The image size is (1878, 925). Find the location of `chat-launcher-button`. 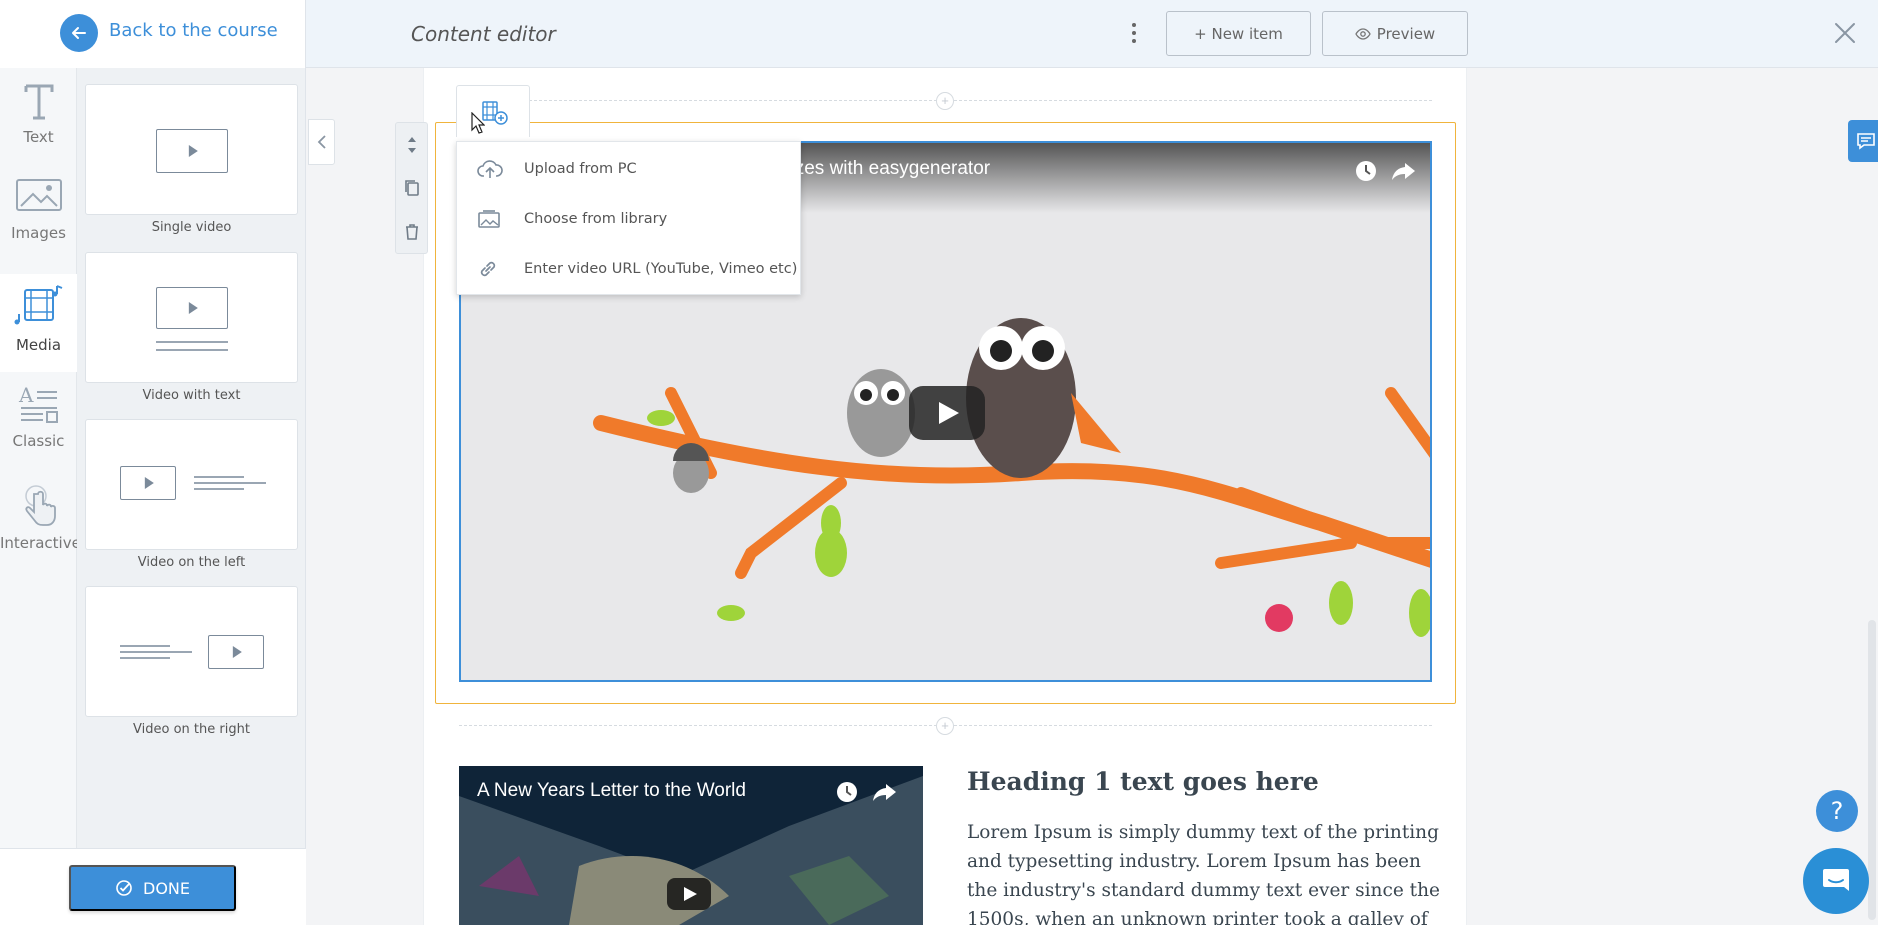

chat-launcher-button is located at coordinates (1836, 881).